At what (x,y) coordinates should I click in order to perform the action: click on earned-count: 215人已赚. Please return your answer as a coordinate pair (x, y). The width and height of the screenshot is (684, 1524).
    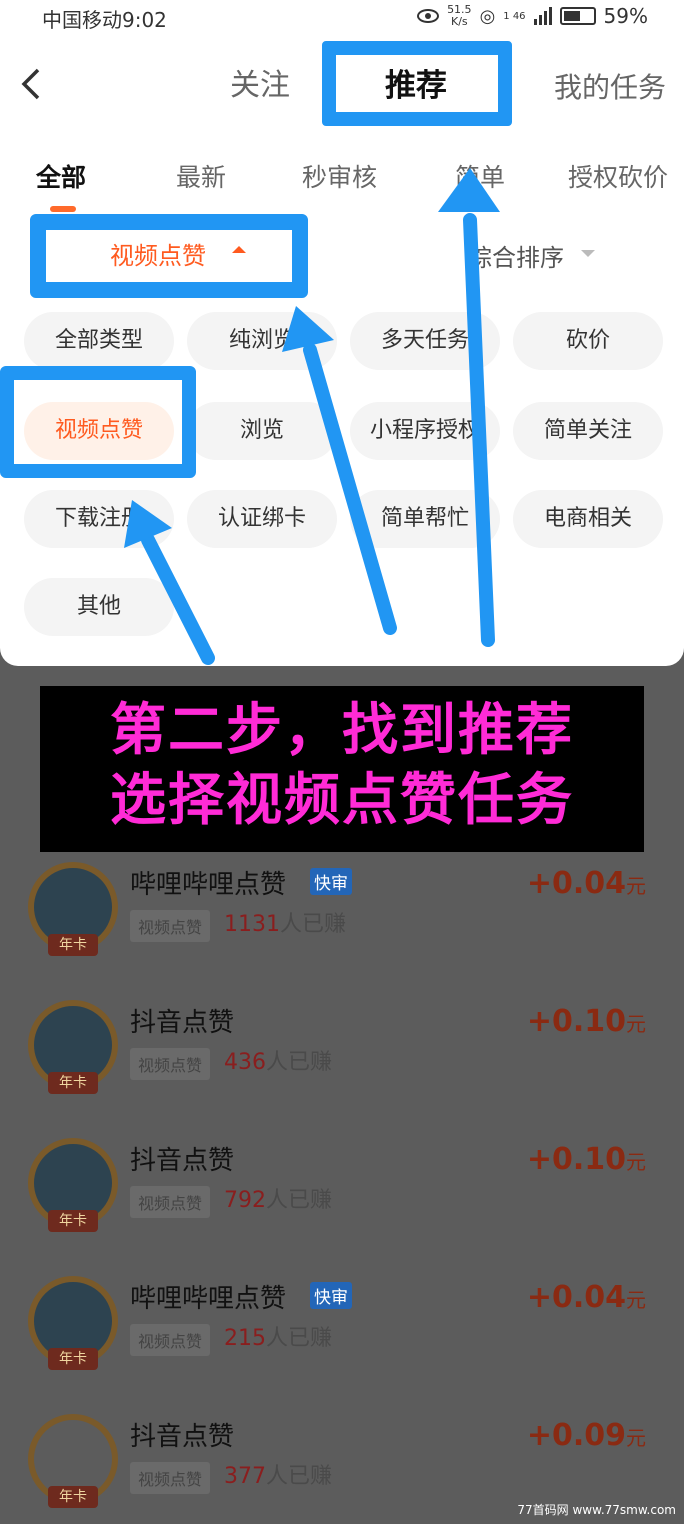
    Looking at the image, I should click on (278, 1338).